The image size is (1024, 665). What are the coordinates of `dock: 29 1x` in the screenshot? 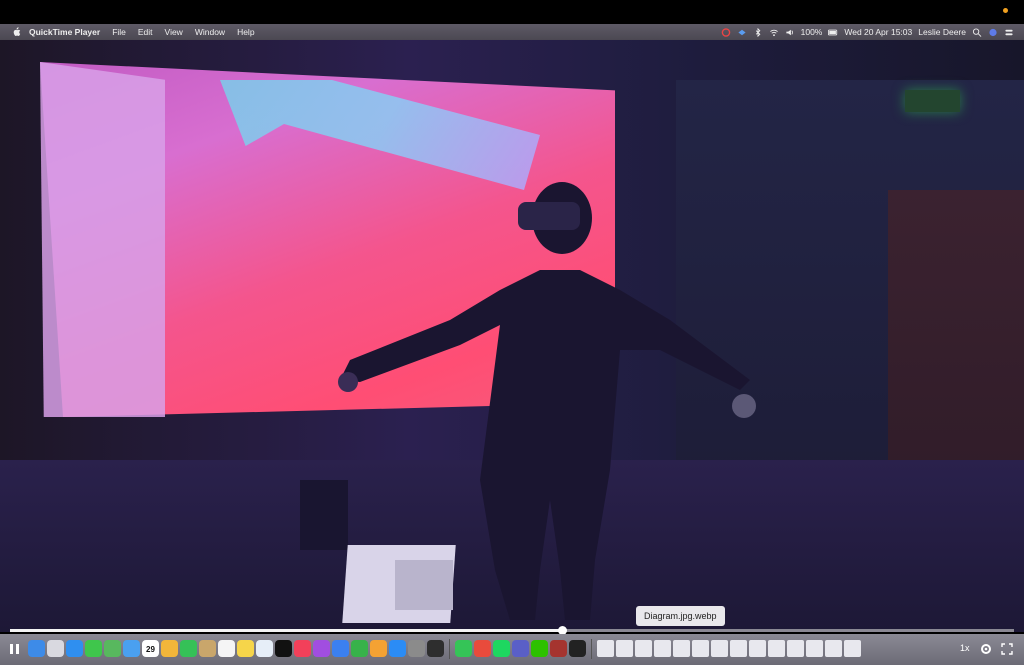 It's located at (512, 649).